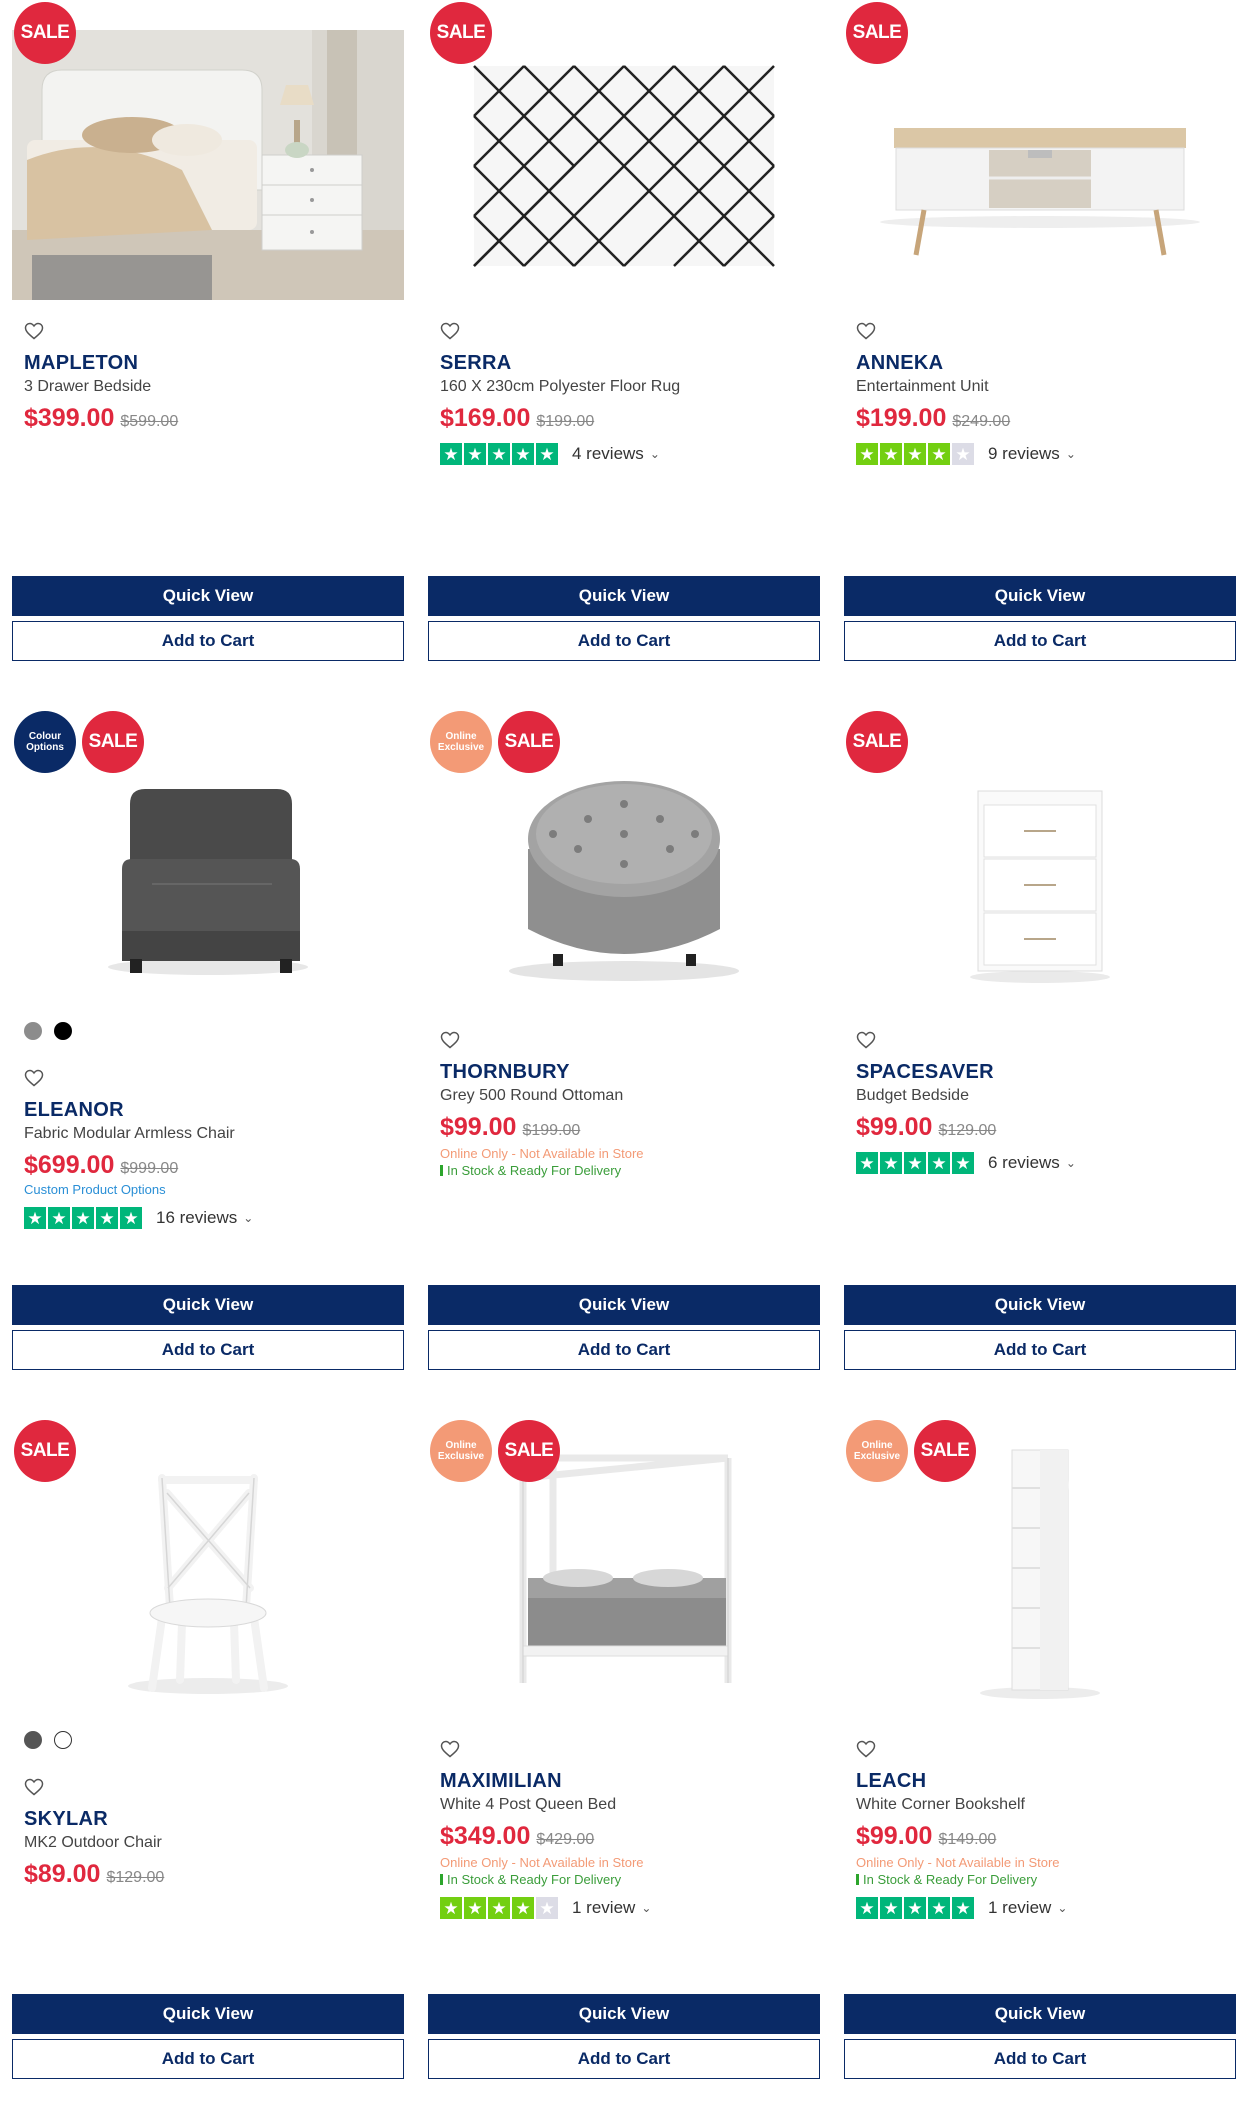 Image resolution: width=1250 pixels, height=2128 pixels. What do you see at coordinates (616, 454) in the screenshot?
I see `review-count: 4 reviews ⌄` at bounding box center [616, 454].